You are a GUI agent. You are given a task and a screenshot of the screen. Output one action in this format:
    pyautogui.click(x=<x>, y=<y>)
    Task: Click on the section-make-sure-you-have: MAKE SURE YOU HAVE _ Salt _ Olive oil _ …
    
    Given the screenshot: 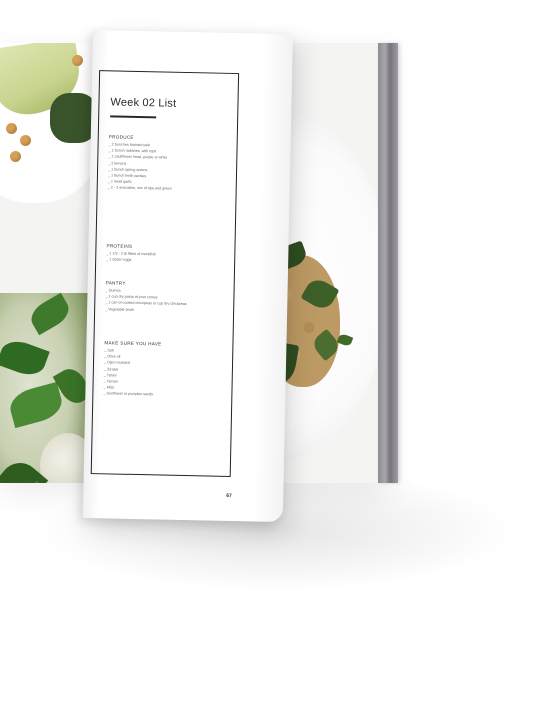 What is the action you would take?
    pyautogui.click(x=162, y=369)
    